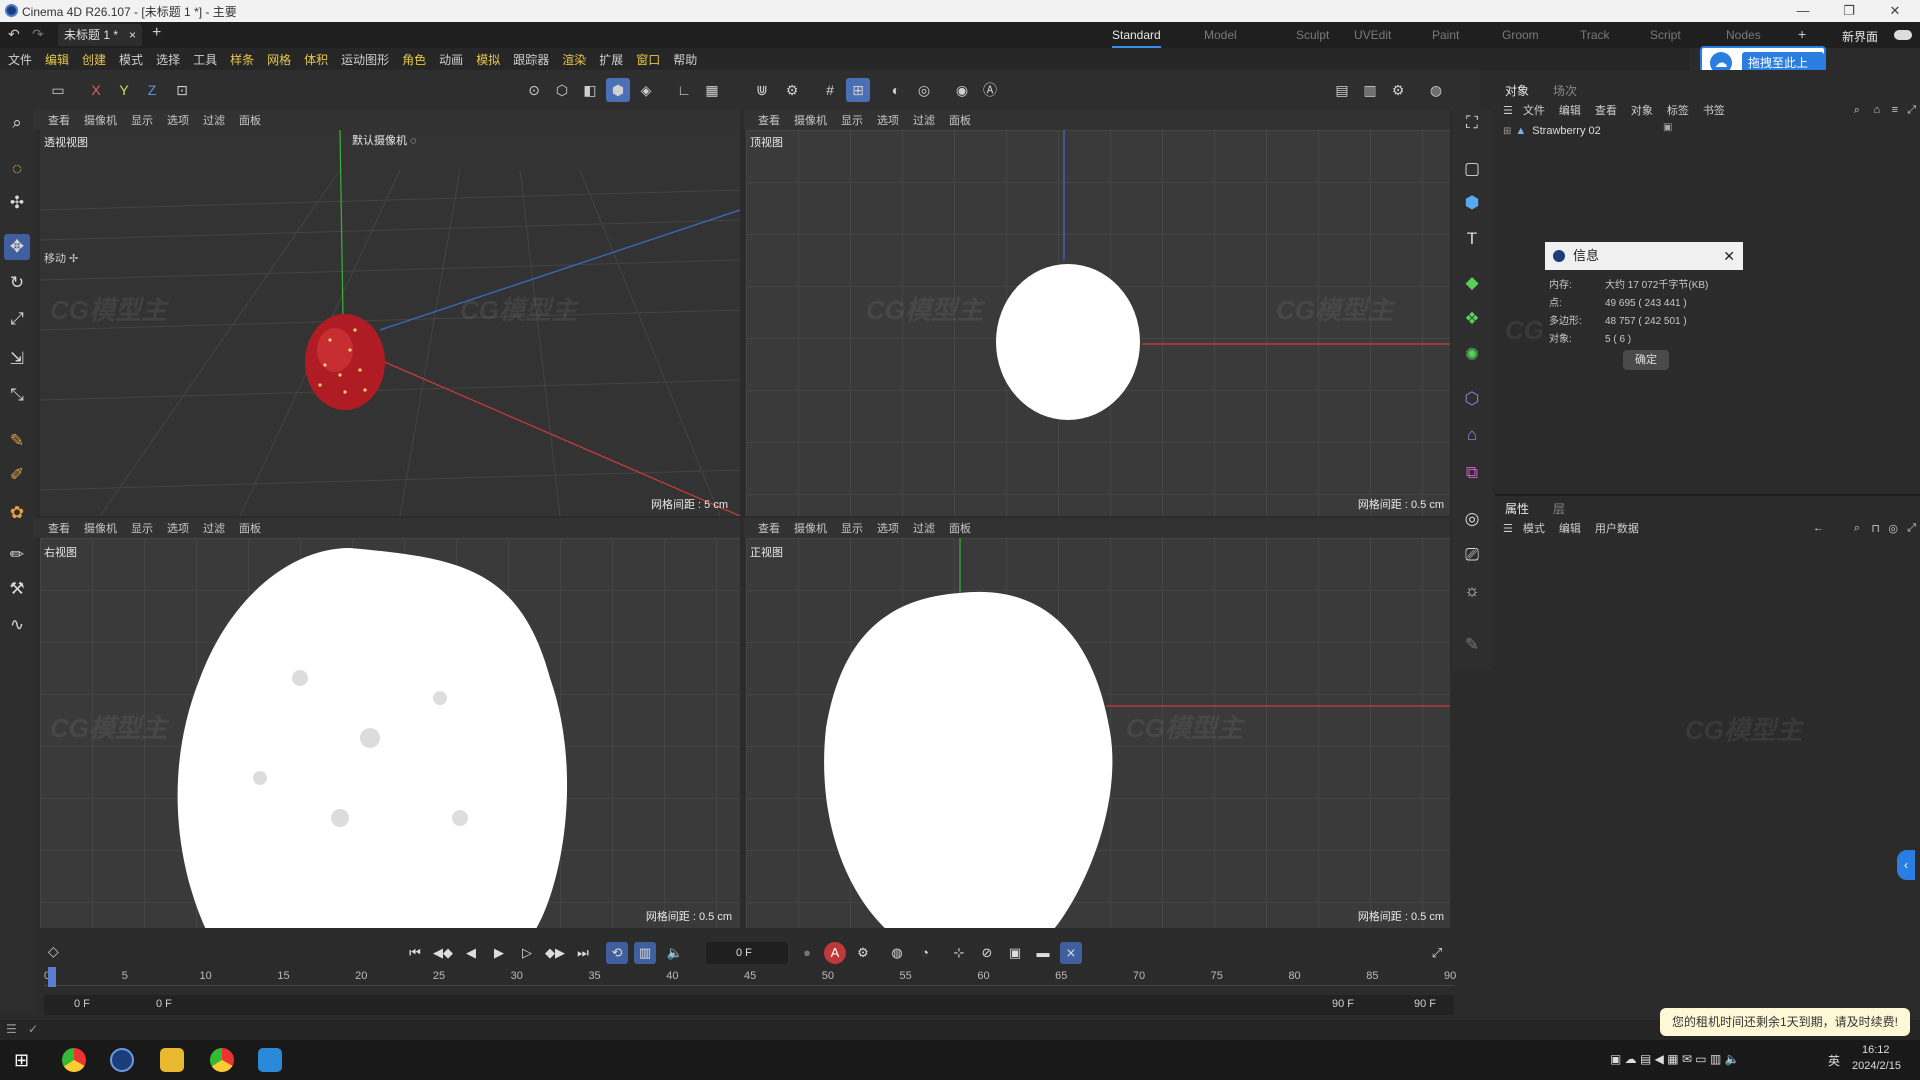 The image size is (1920, 1080). I want to click on loop-icon: ⟲, so click(617, 953).